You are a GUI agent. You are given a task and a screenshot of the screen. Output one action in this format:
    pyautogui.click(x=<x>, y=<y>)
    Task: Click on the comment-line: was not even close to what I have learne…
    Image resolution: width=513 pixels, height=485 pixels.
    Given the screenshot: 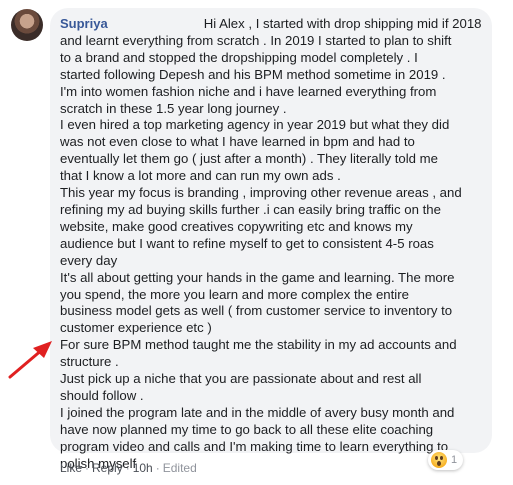 What is the action you would take?
    pyautogui.click(x=237, y=142)
    